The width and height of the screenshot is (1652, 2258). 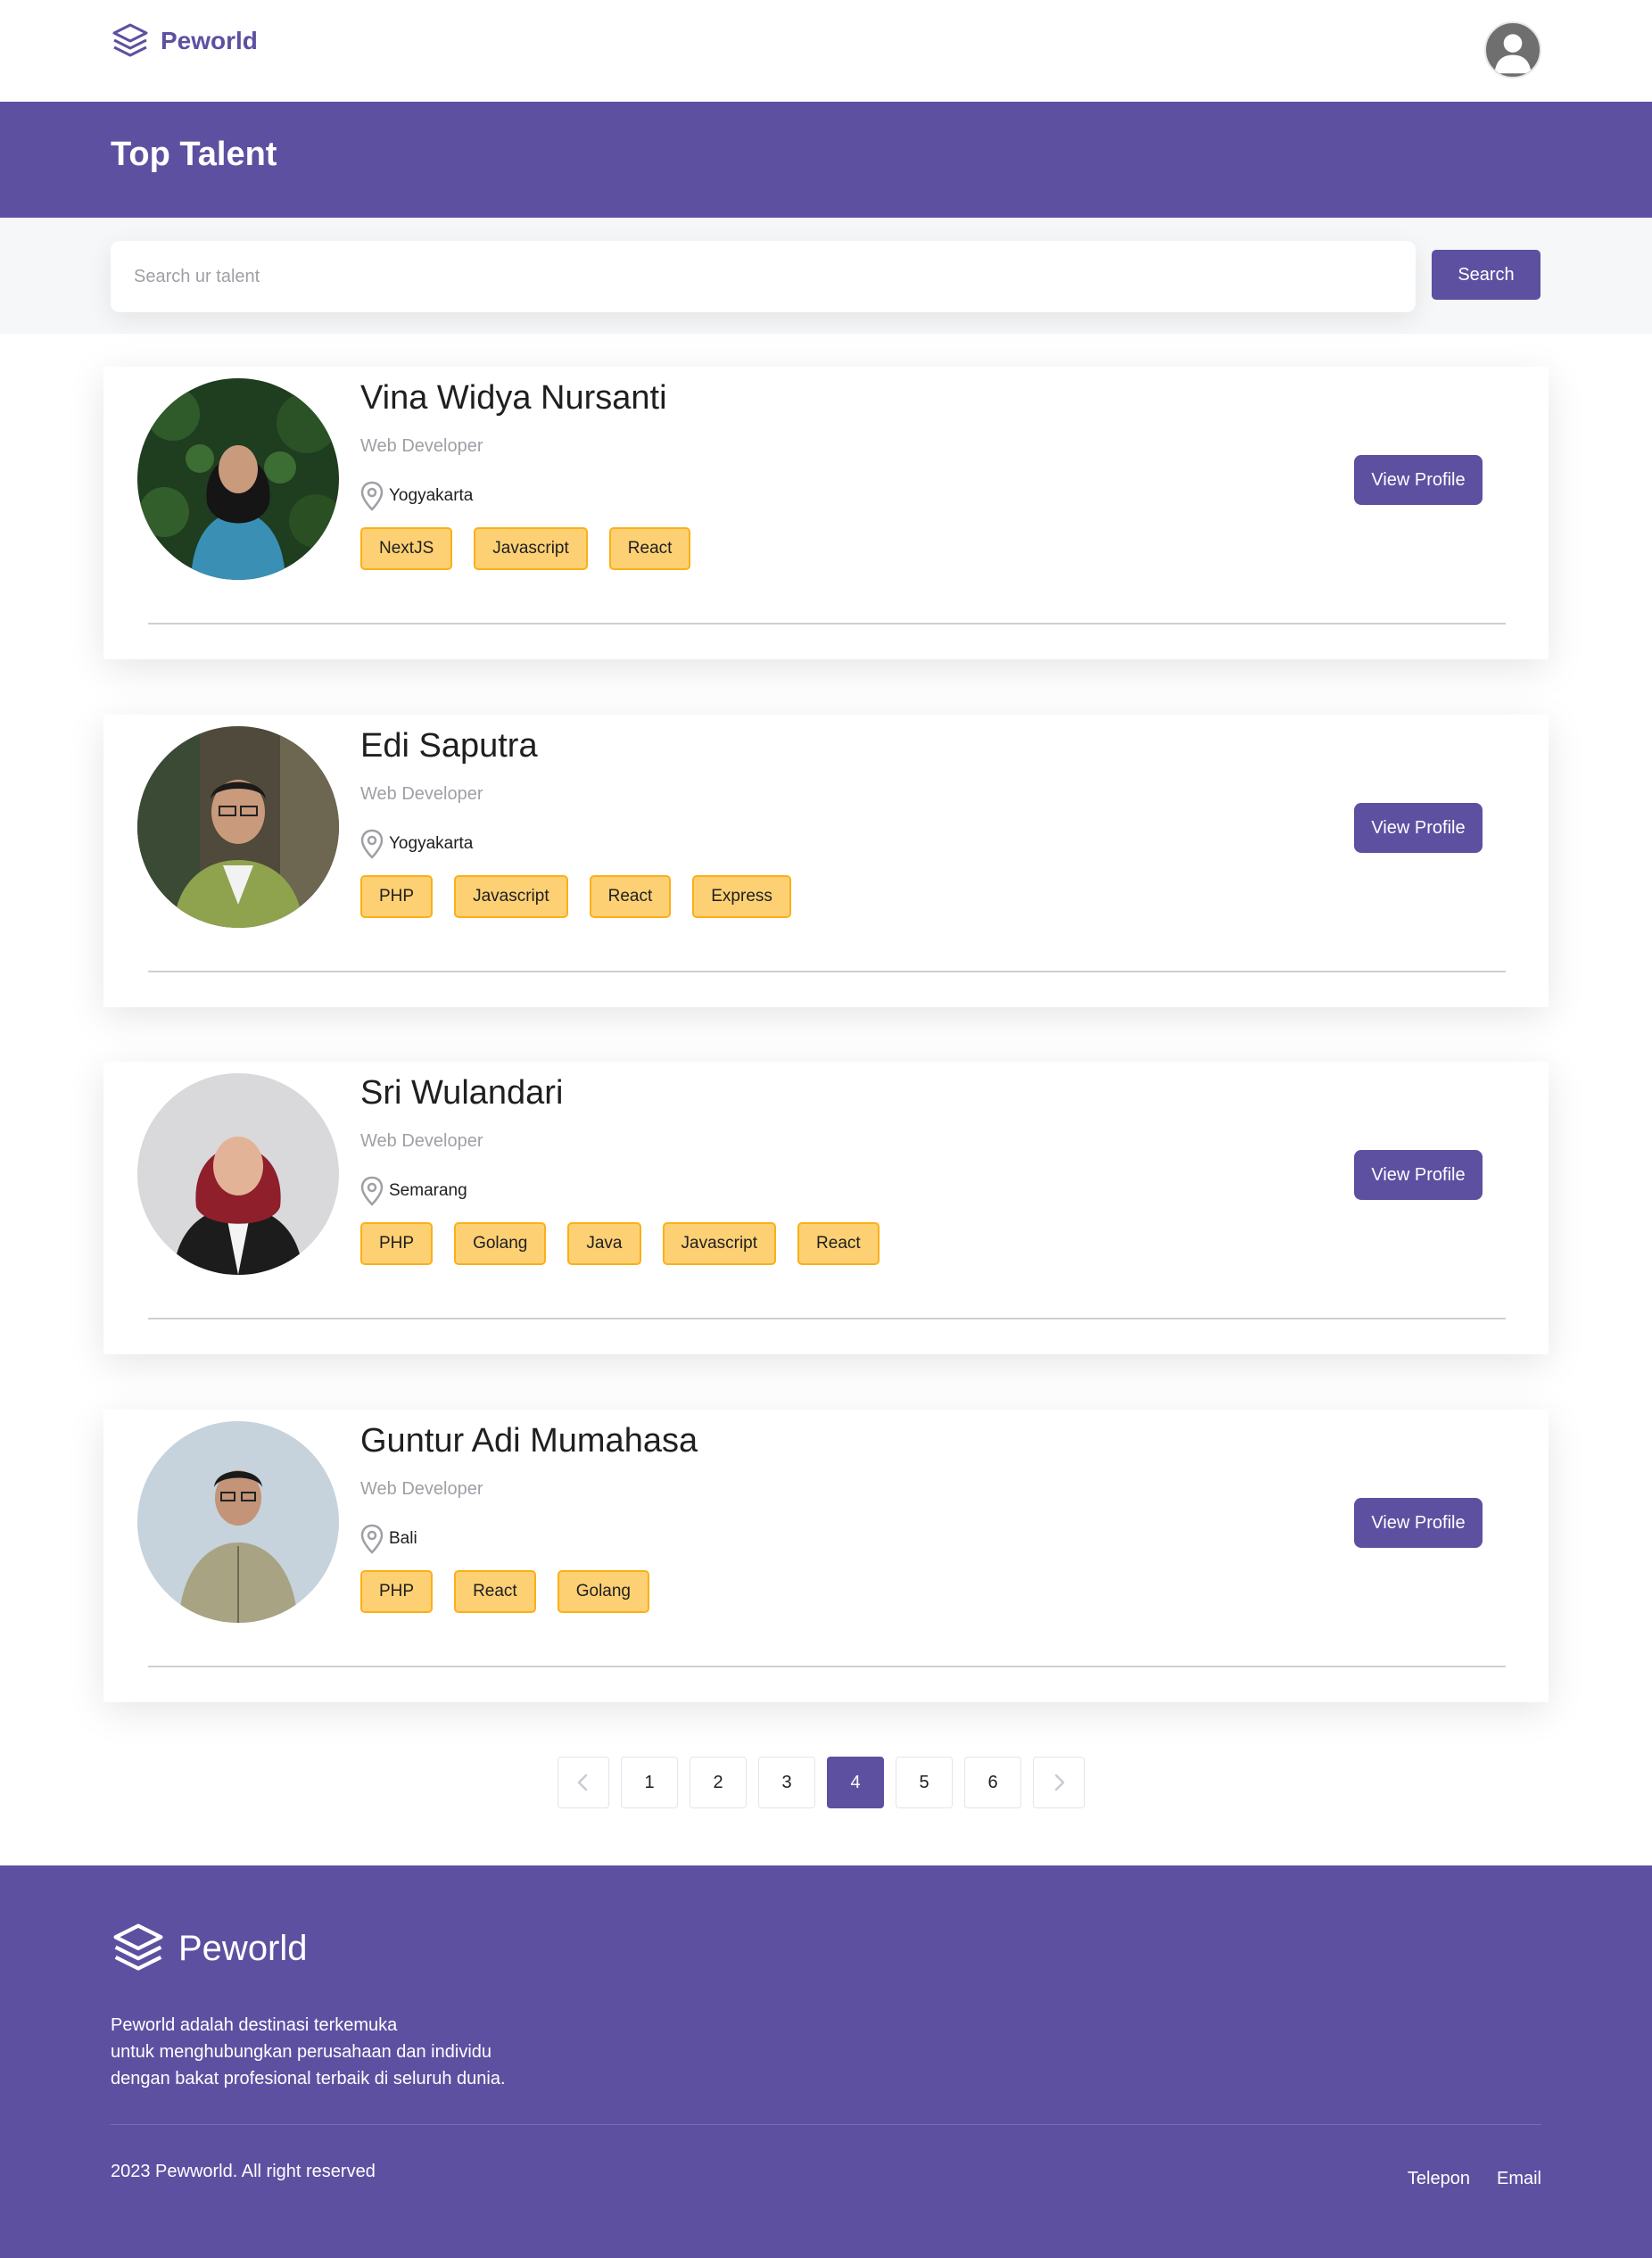 I want to click on skill-list: NextJS Javascript React, so click(x=525, y=548).